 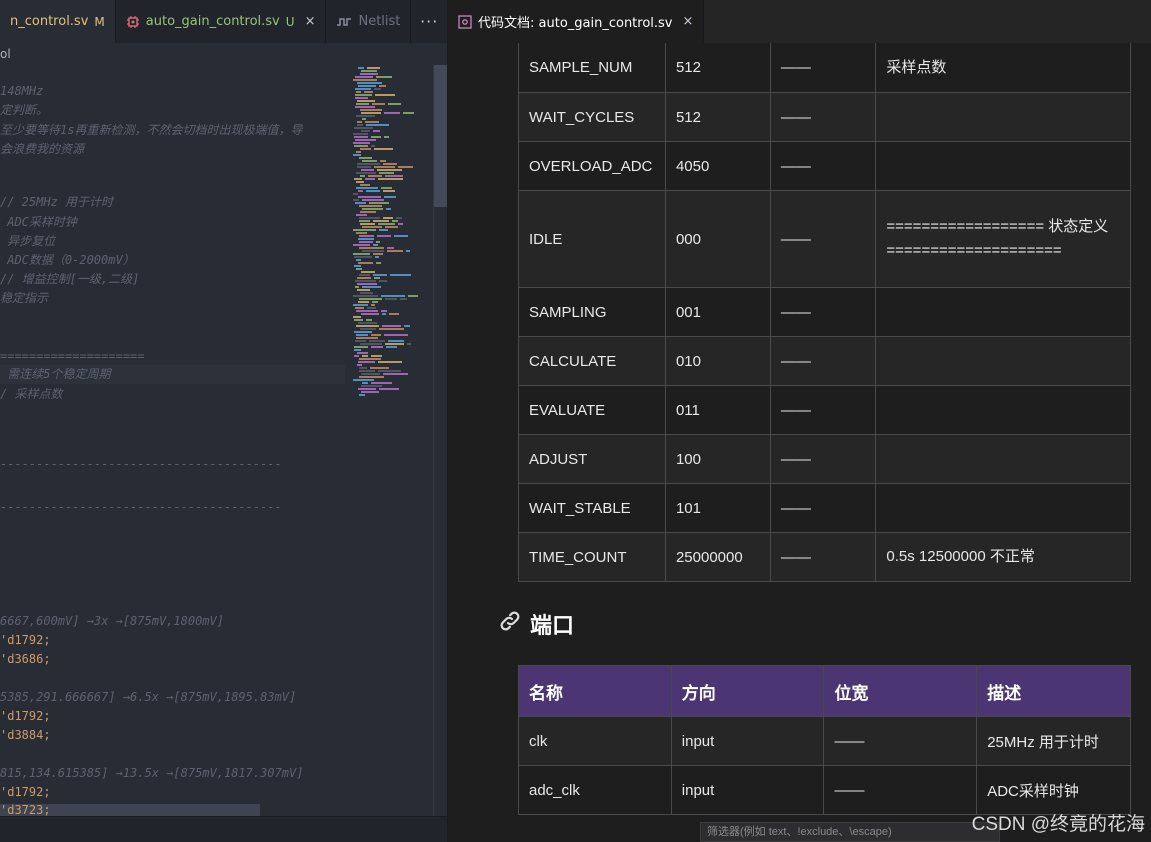 I want to click on parameter-row: WAIT_CYCLES 512 ——, so click(x=824, y=117).